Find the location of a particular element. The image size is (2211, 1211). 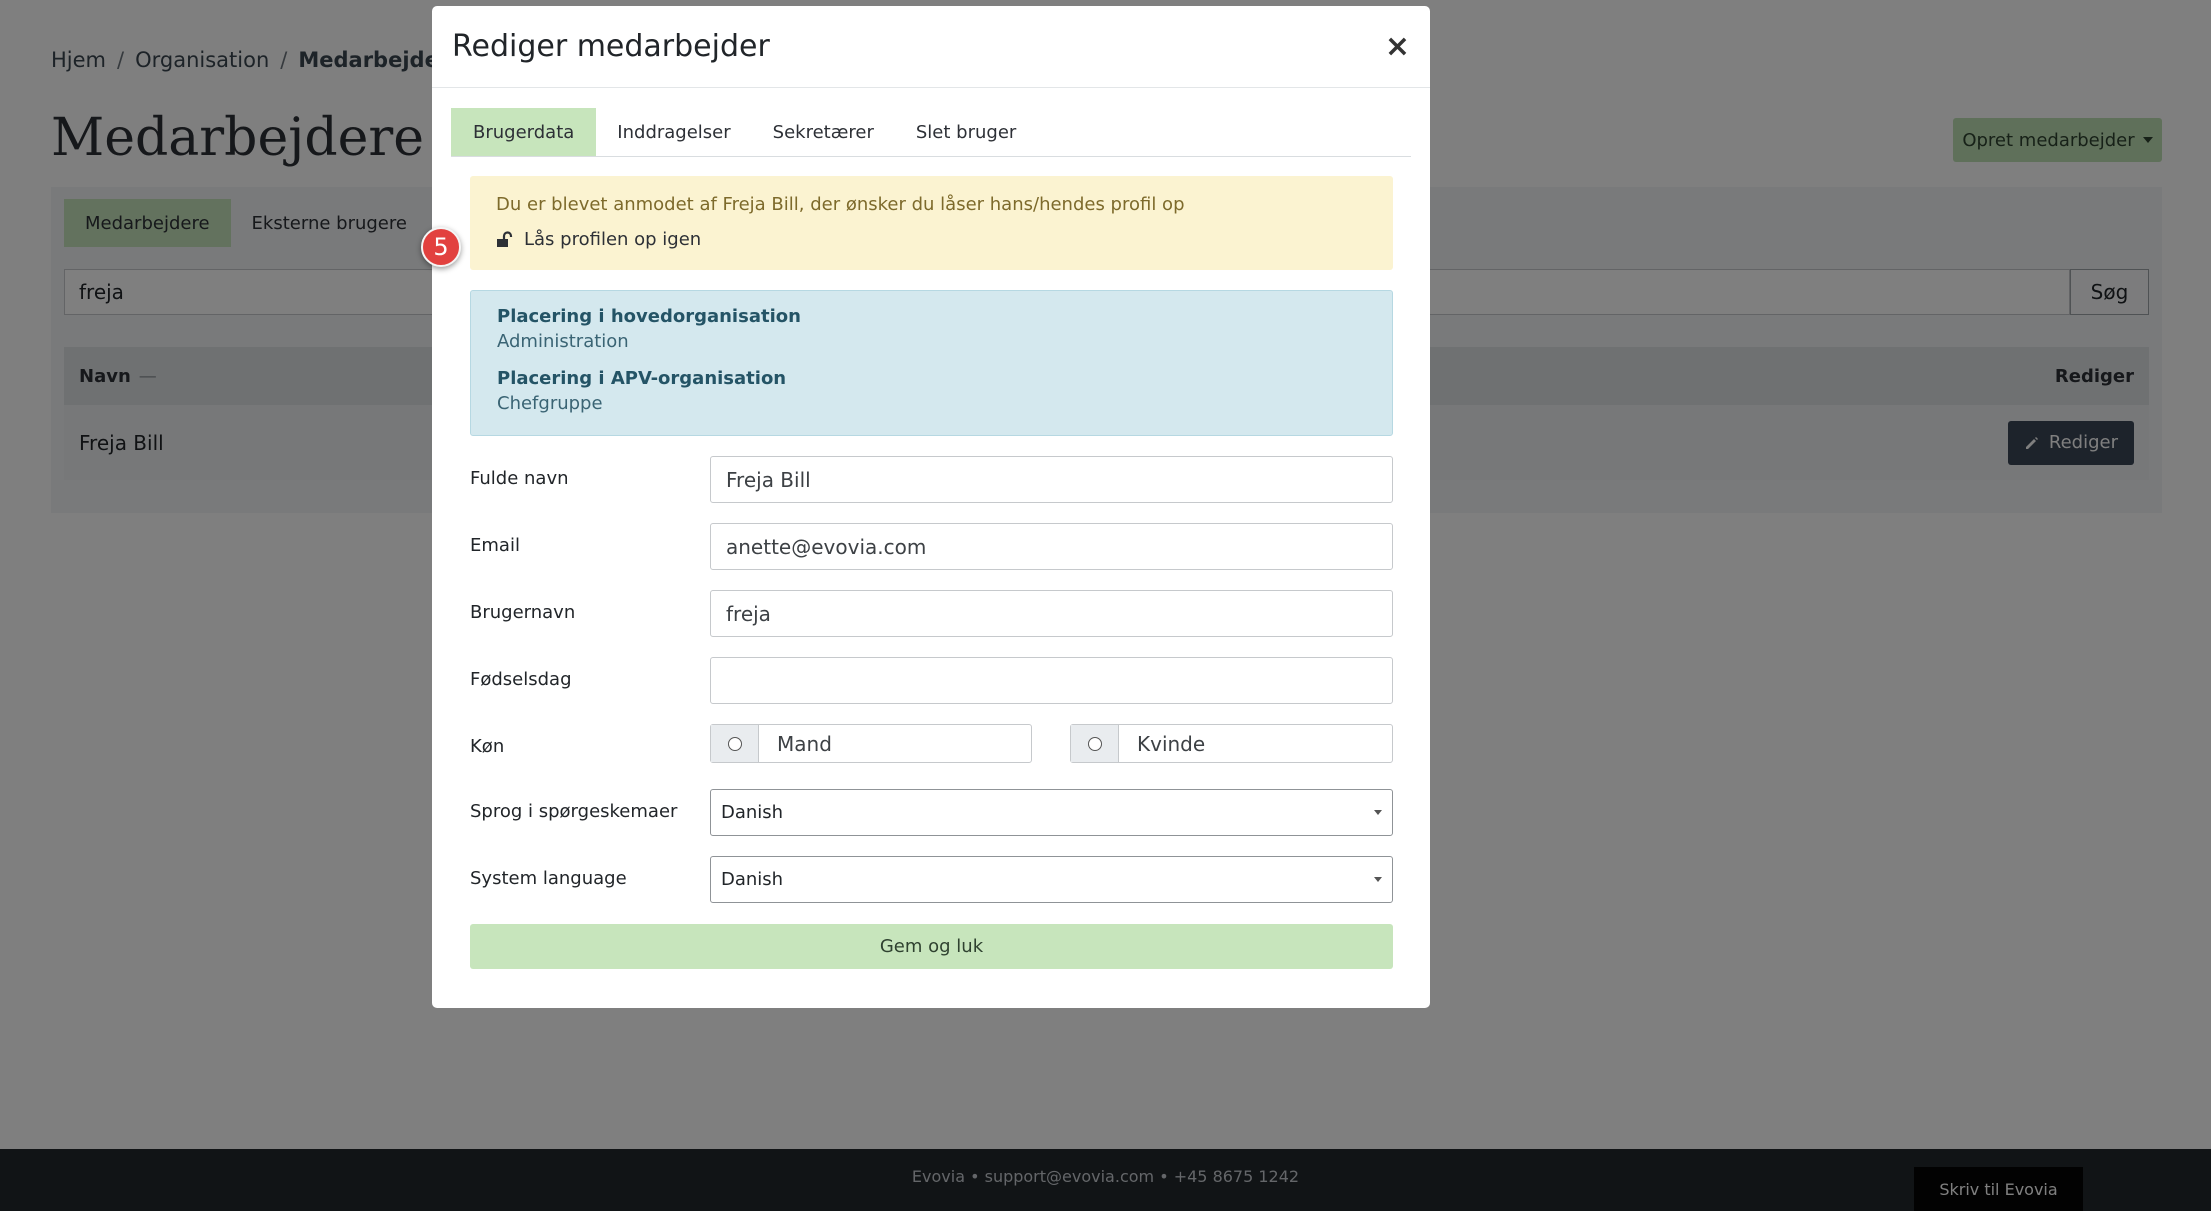

radio-male is located at coordinates (734, 743).